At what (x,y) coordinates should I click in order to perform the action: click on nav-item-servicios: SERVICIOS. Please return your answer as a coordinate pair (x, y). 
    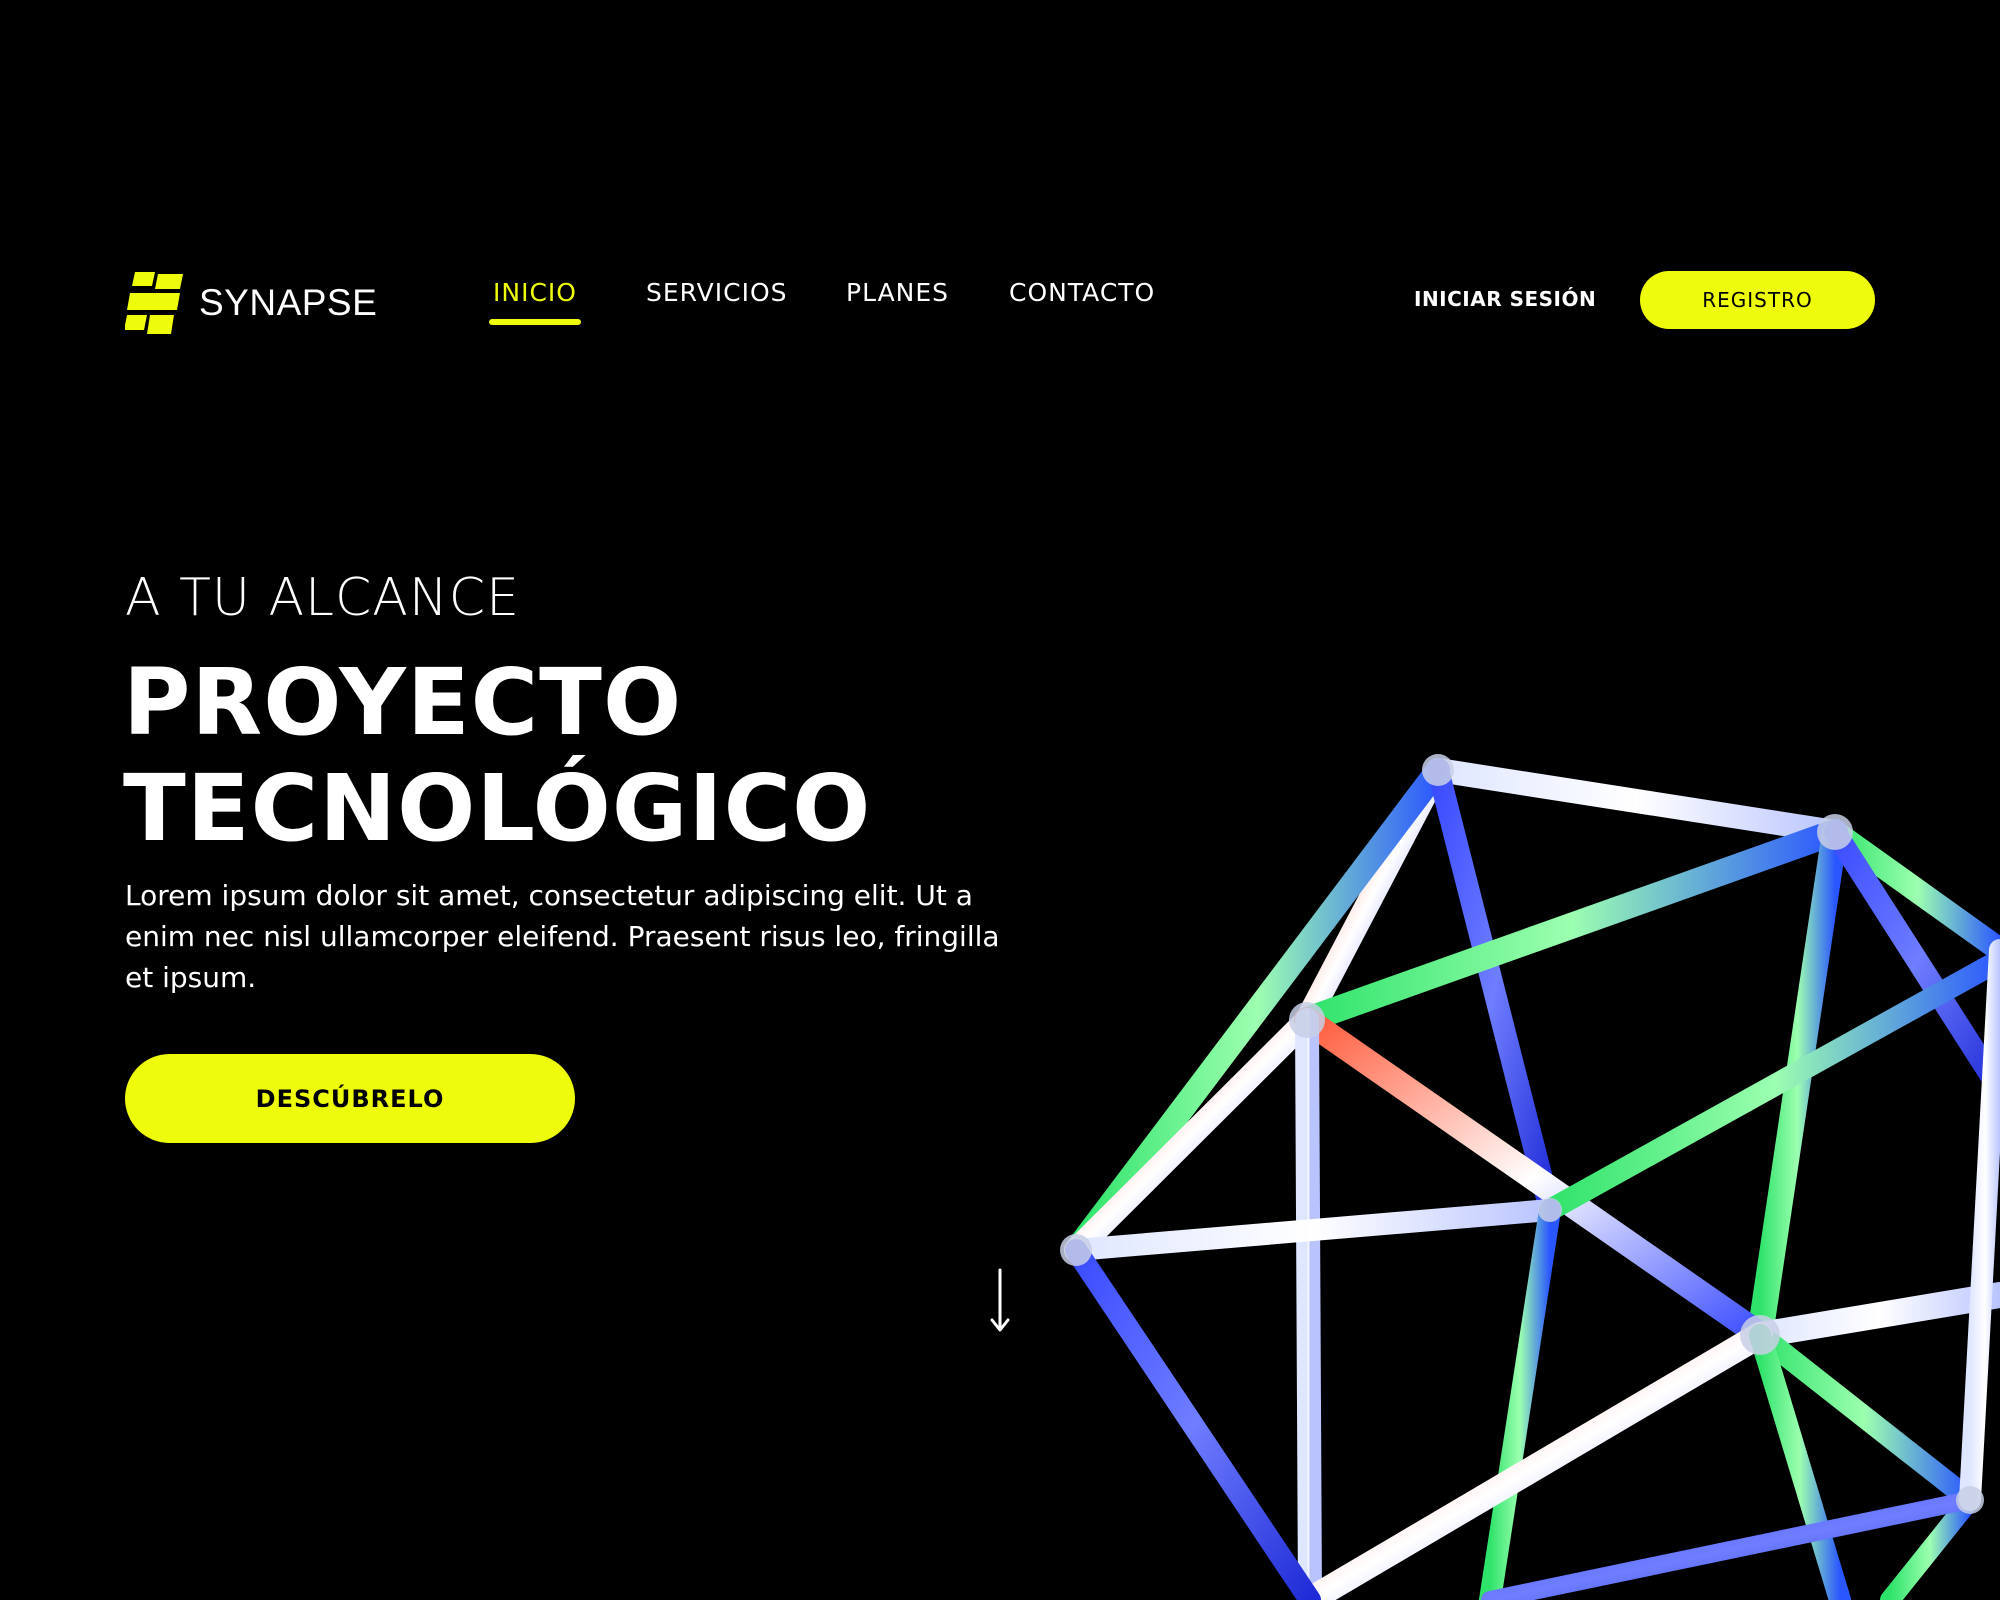
    Looking at the image, I should click on (717, 292).